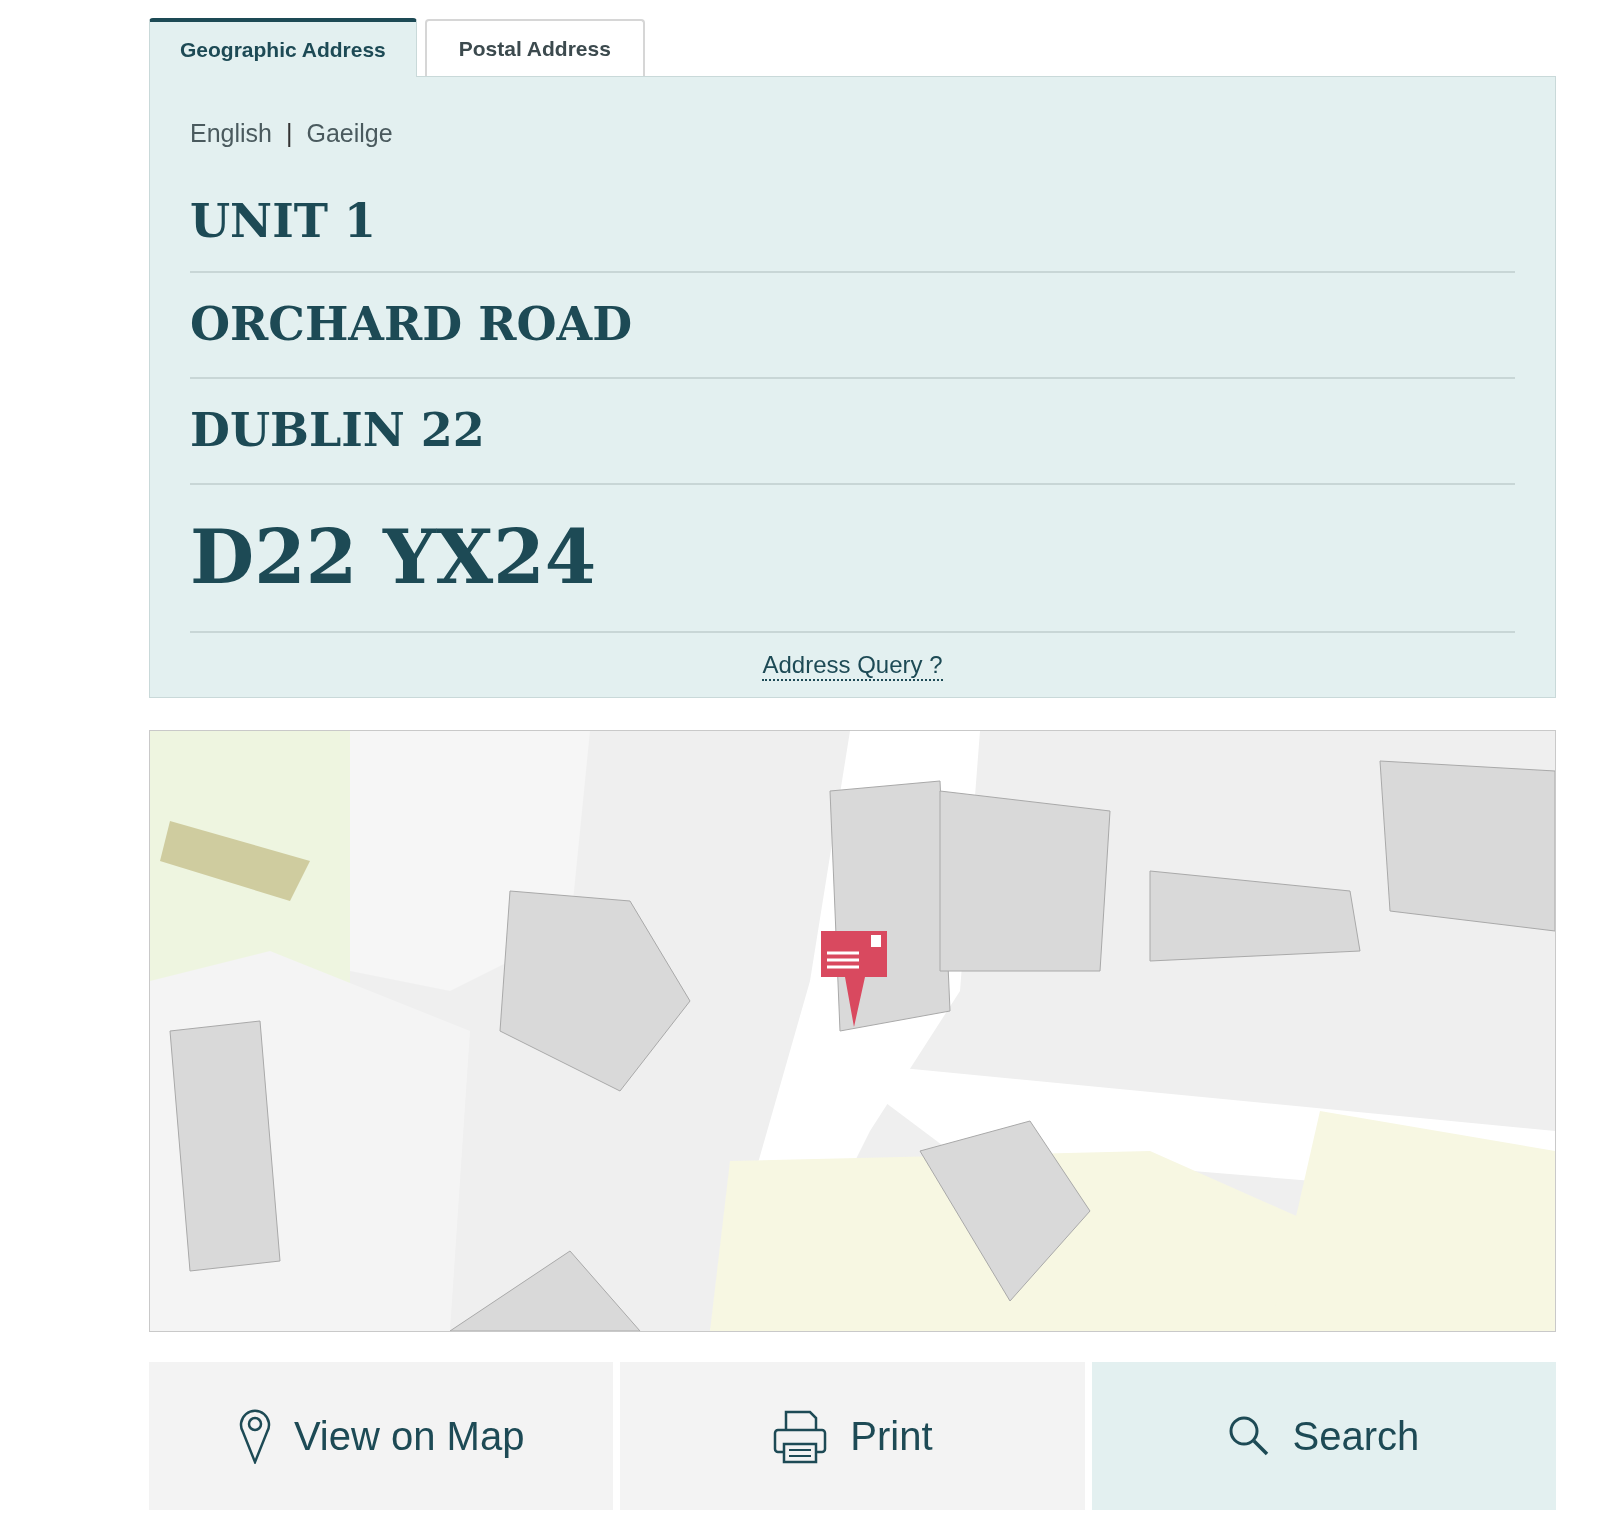  Describe the element at coordinates (283, 221) in the screenshot. I see `address-line: UNIT 1` at that location.